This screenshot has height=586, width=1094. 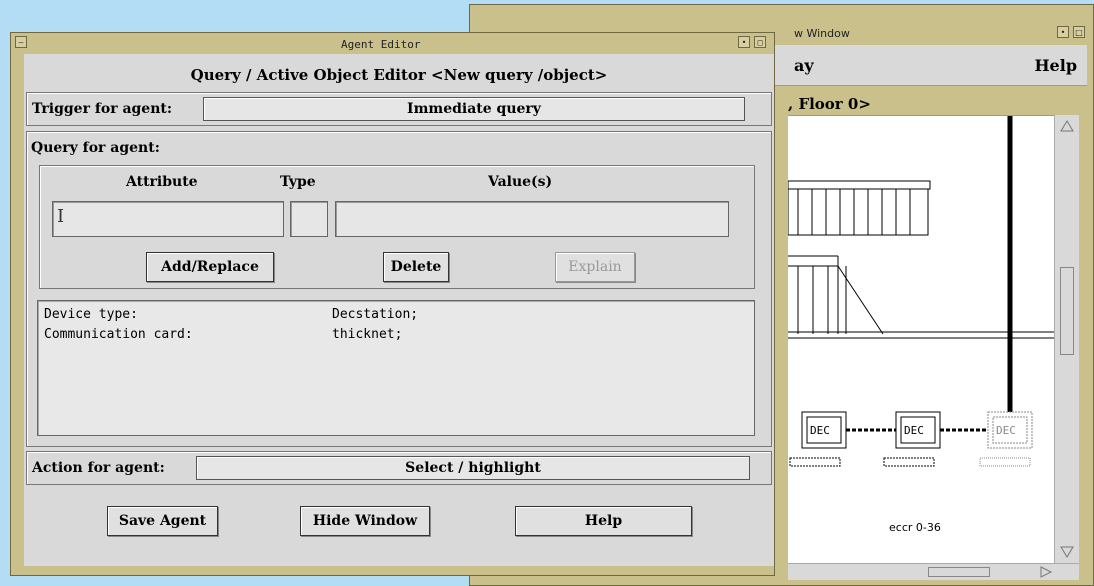 I want to click on window-menu-icon: —, so click(x=21, y=42).